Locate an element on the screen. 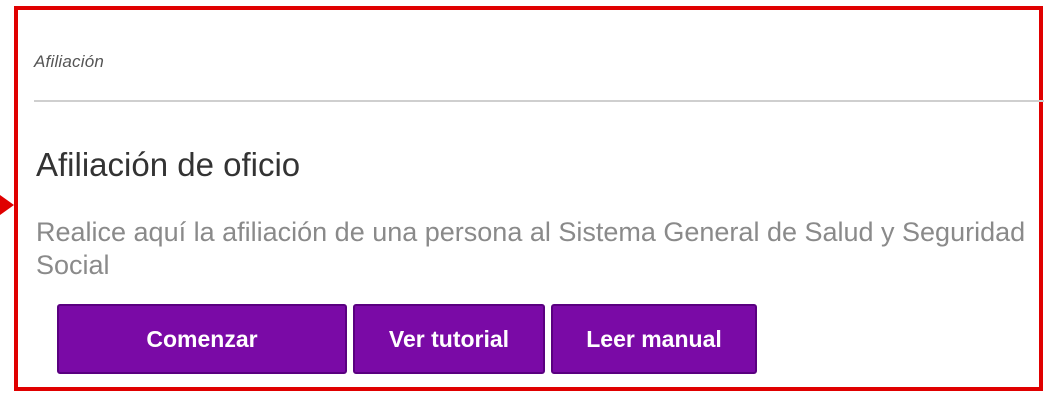 The image size is (1061, 399). divider is located at coordinates (539, 101).